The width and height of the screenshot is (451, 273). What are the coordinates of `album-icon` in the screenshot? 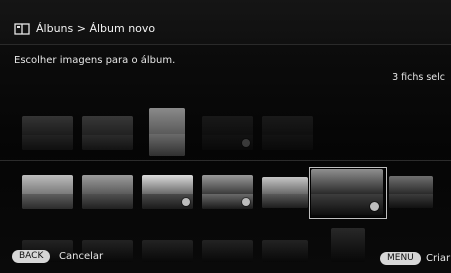 It's located at (22, 29).